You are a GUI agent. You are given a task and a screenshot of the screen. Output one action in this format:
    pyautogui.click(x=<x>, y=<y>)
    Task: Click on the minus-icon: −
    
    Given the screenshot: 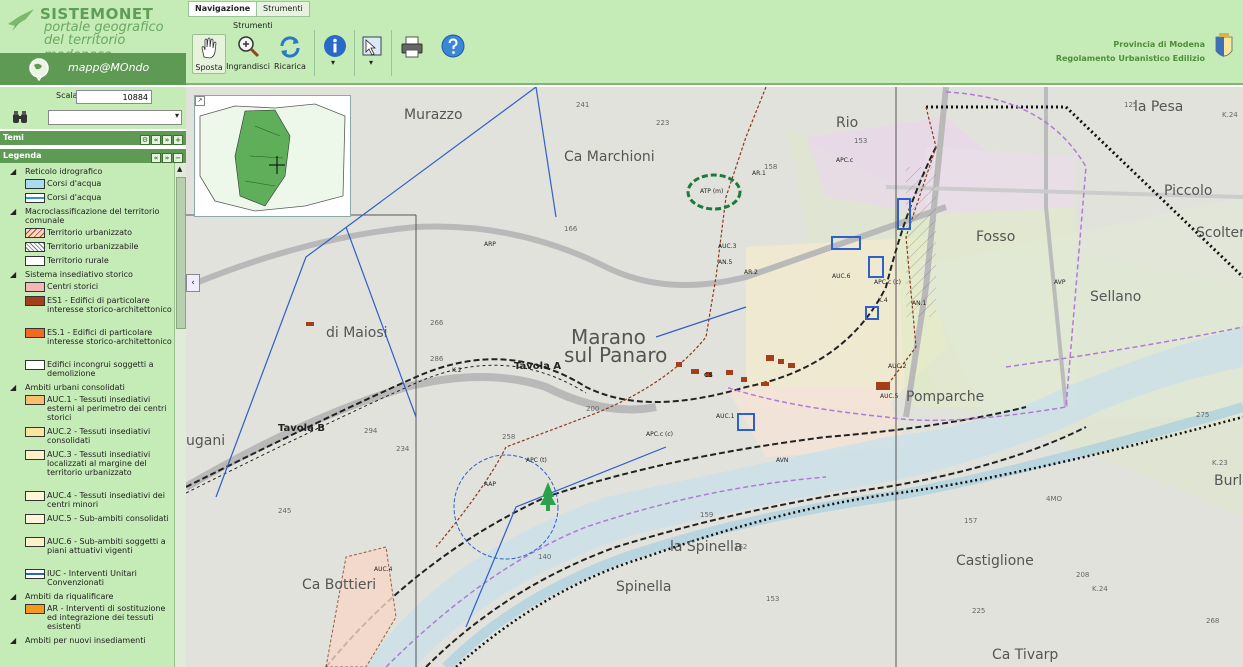 What is the action you would take?
    pyautogui.click(x=178, y=158)
    